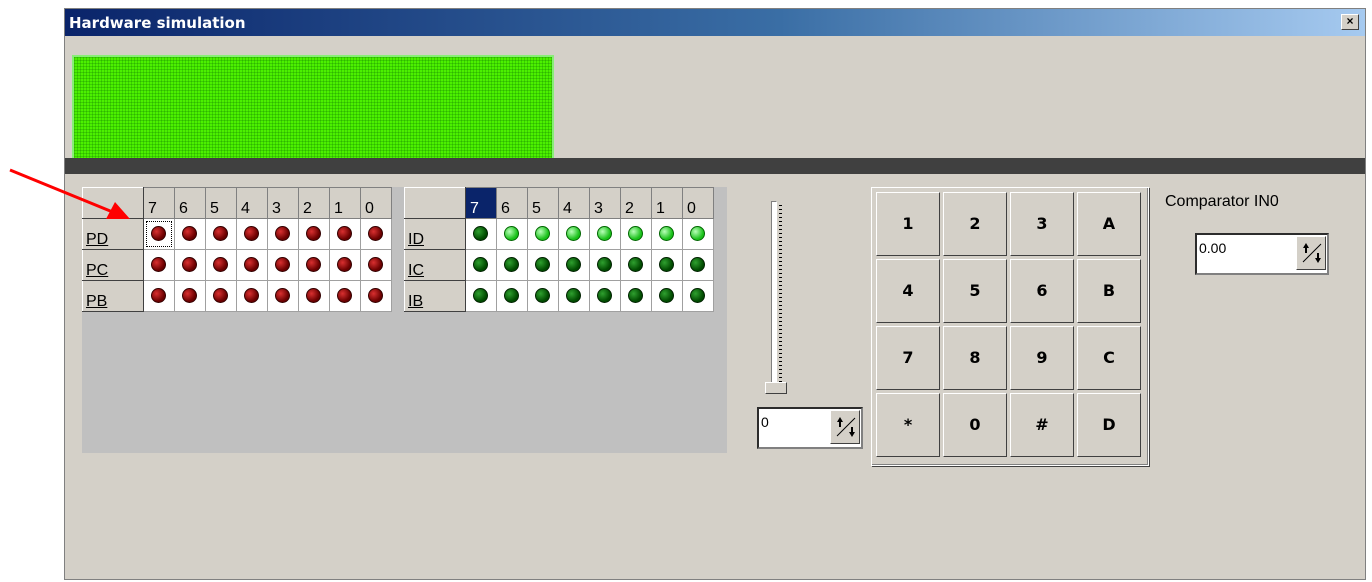  What do you see at coordinates (190, 203) in the screenshot?
I see `output-bit-header: 6` at bounding box center [190, 203].